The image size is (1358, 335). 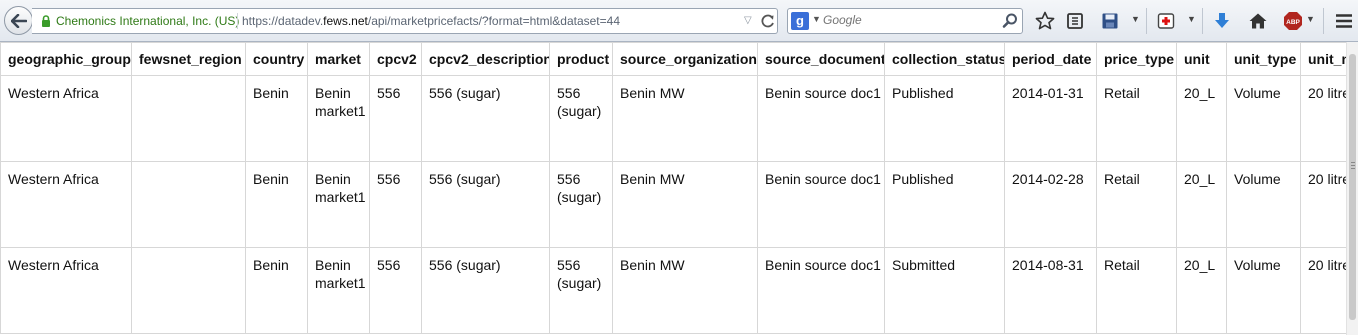 I want to click on table-cell-period-date: 2014-01-31, so click(x=1050, y=118).